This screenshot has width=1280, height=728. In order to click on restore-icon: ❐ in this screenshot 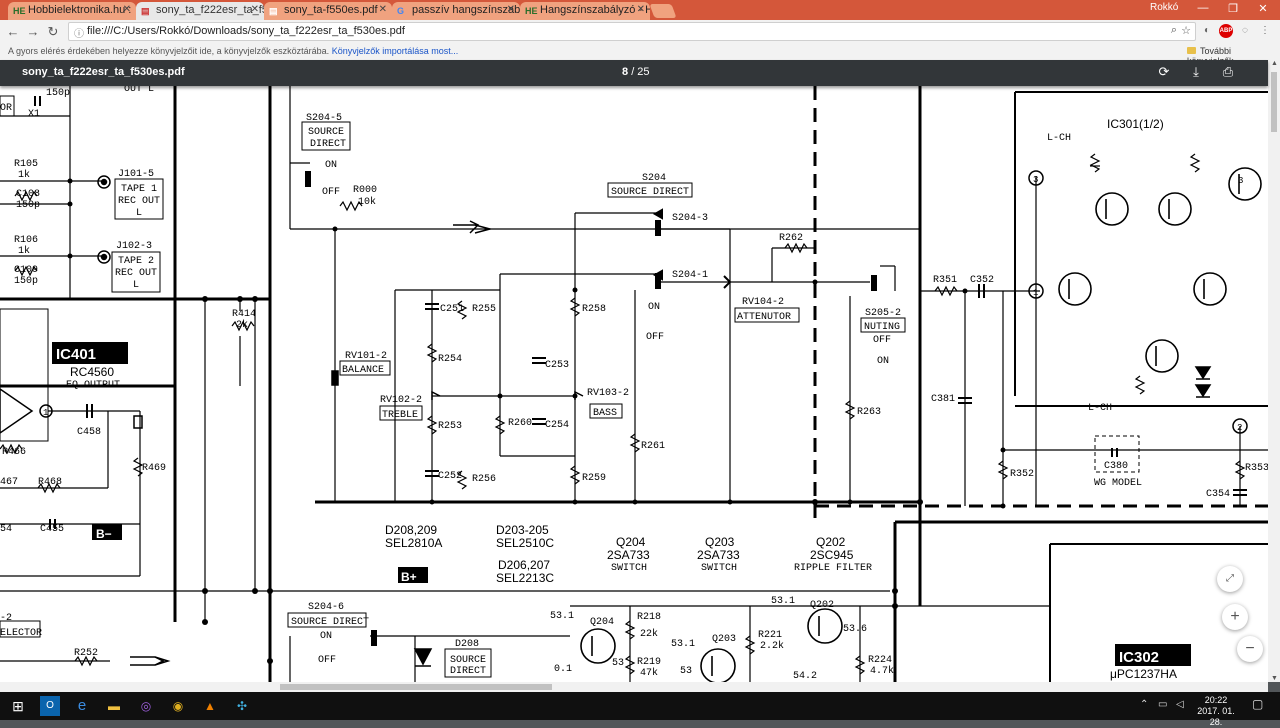, I will do `click(1233, 8)`.